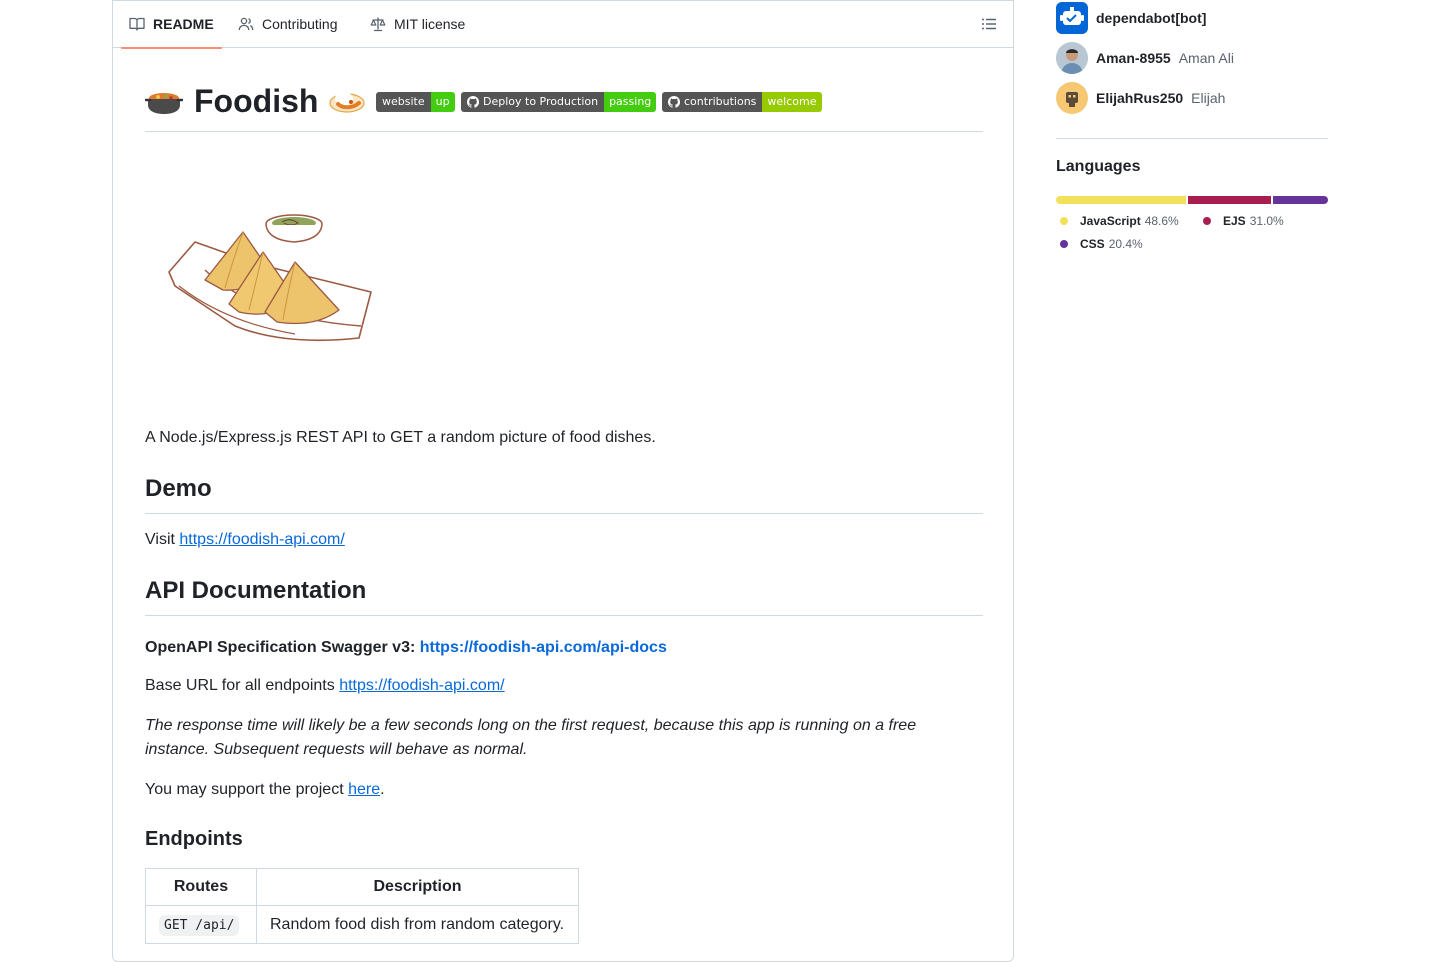  I want to click on contributor-name: Aman Ali, so click(1206, 58).